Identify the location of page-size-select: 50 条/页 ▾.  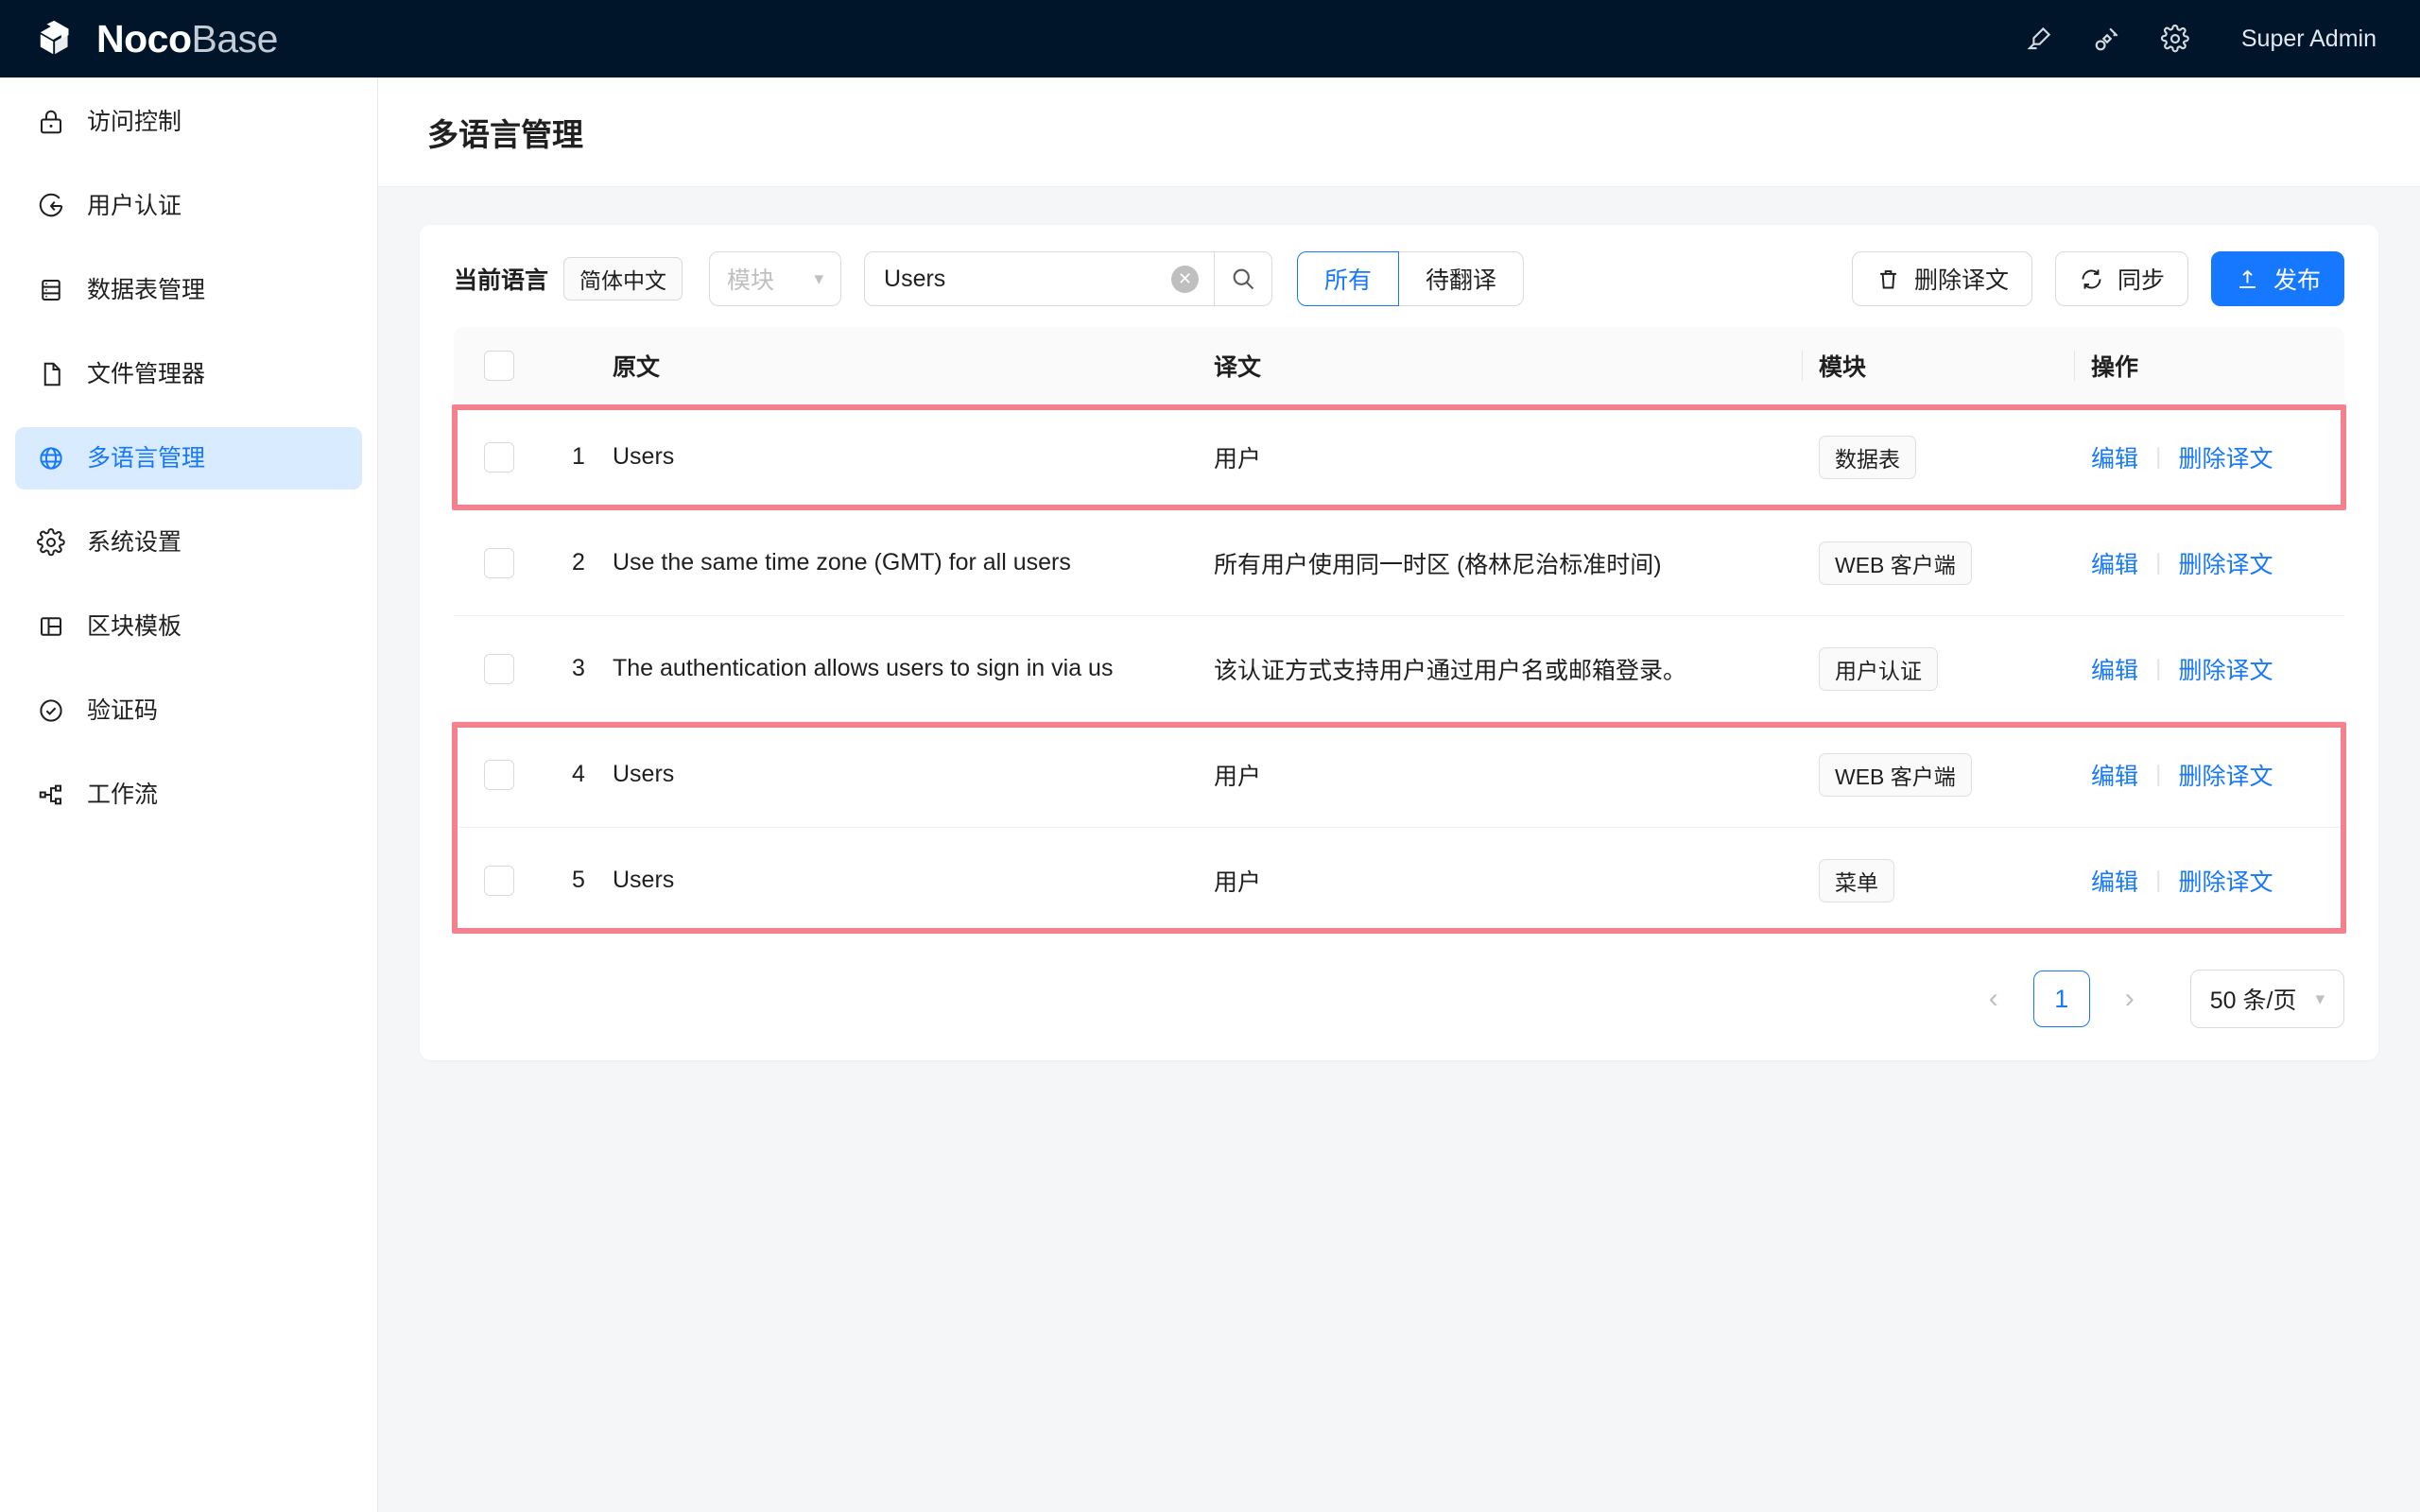
(2266, 999).